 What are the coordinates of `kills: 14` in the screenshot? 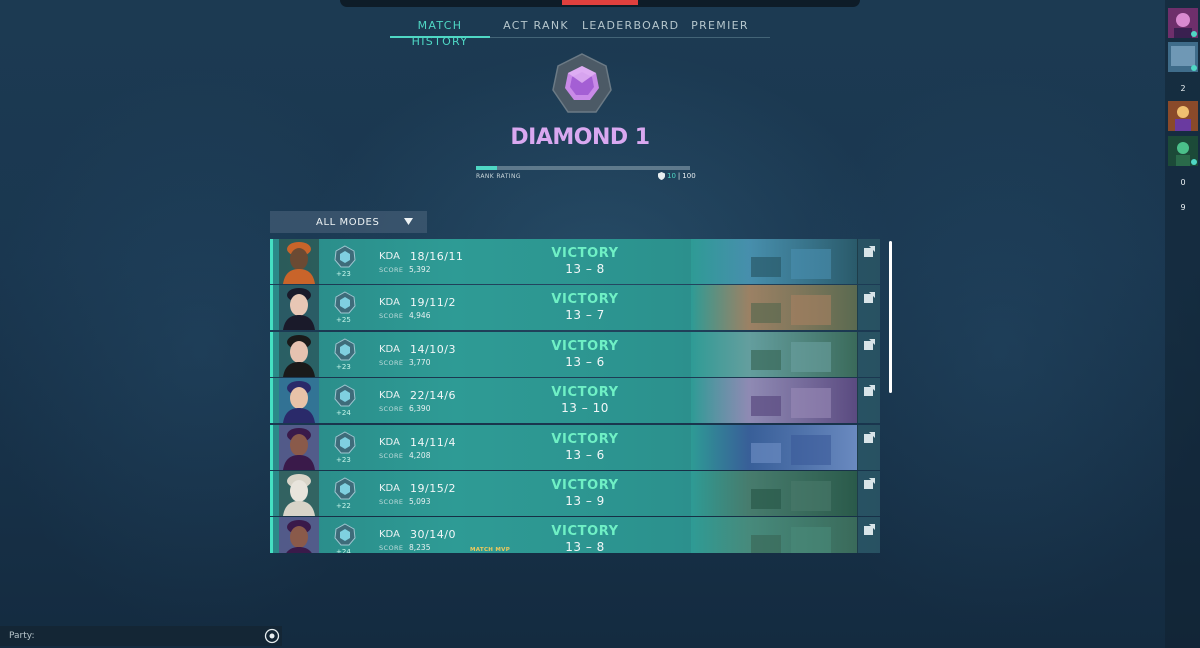 It's located at (417, 442).